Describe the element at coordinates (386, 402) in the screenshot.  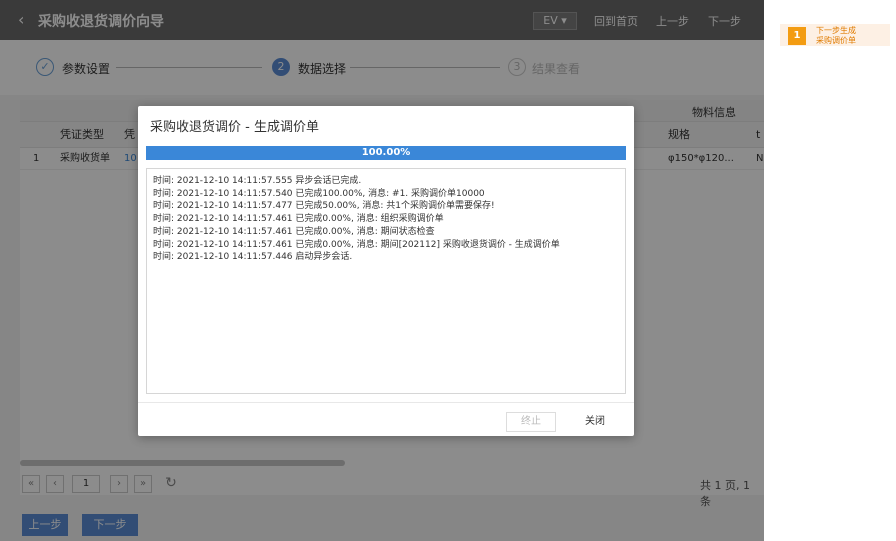
I see `dialog-divider` at that location.